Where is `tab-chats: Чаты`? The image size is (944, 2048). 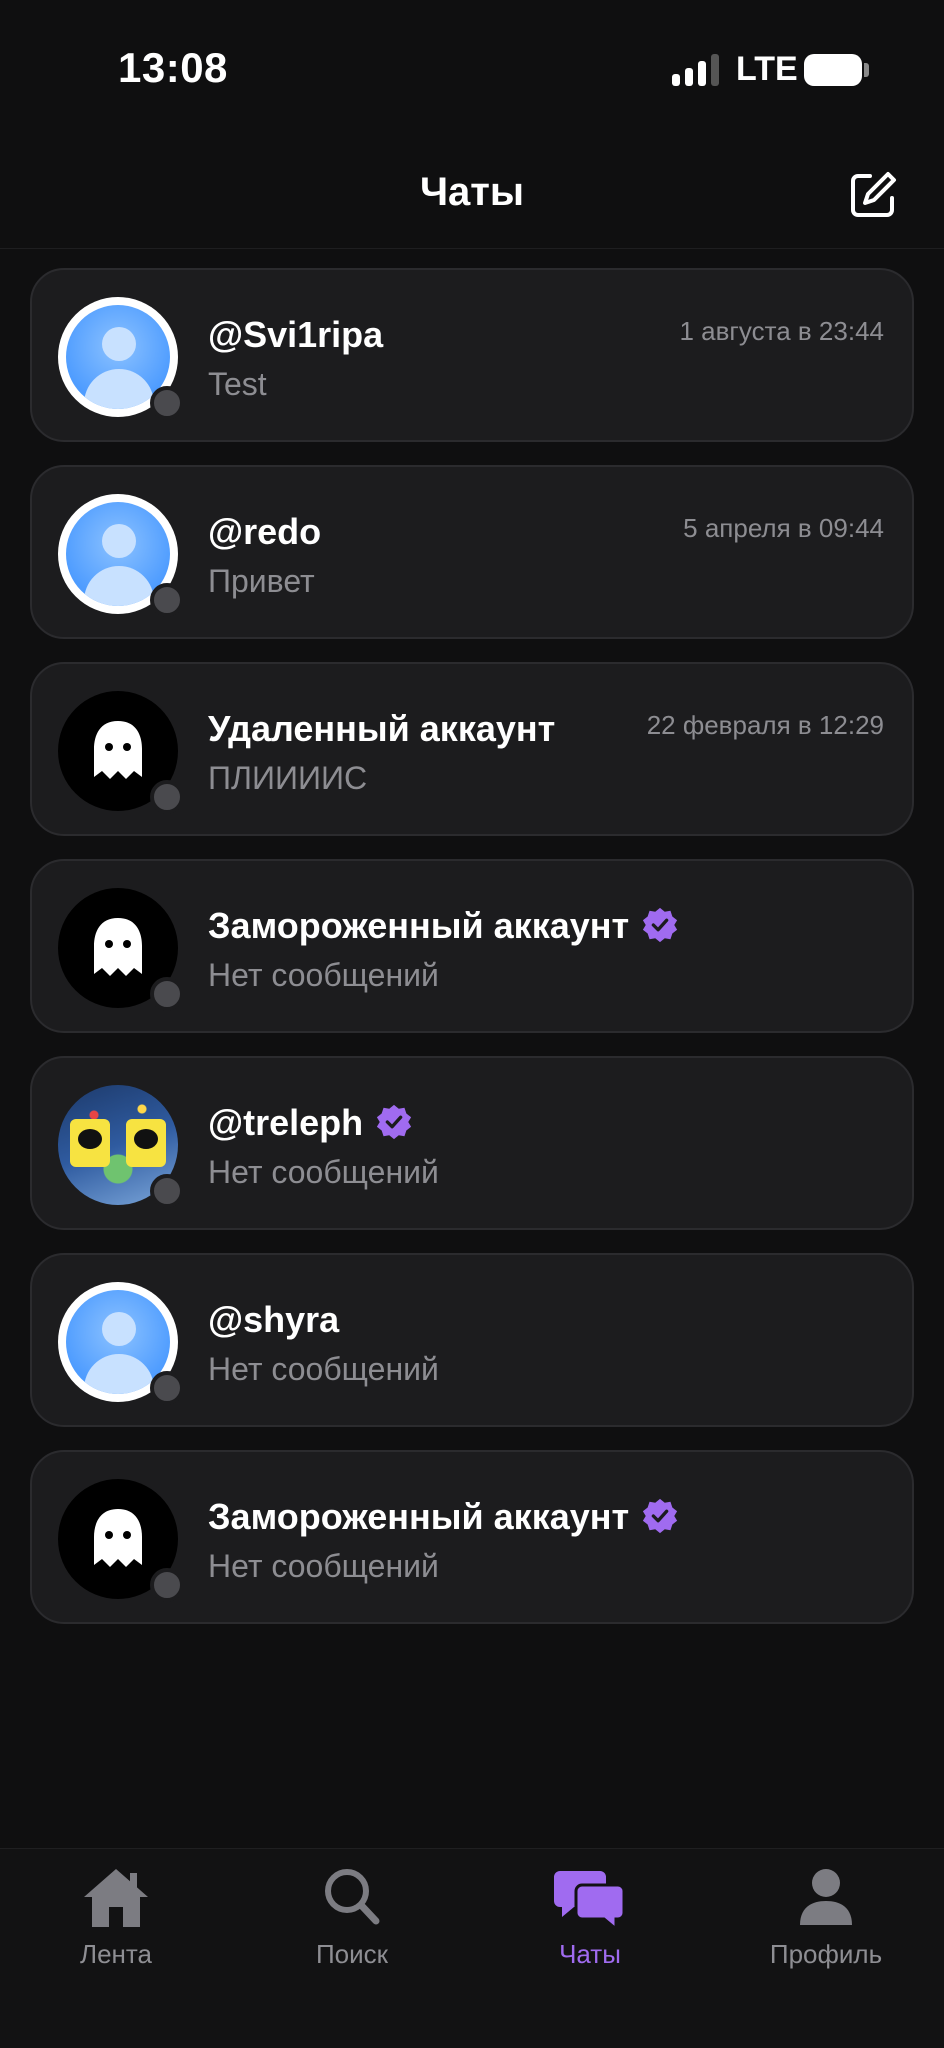
tab-chats: Чаты is located at coordinates (590, 1916).